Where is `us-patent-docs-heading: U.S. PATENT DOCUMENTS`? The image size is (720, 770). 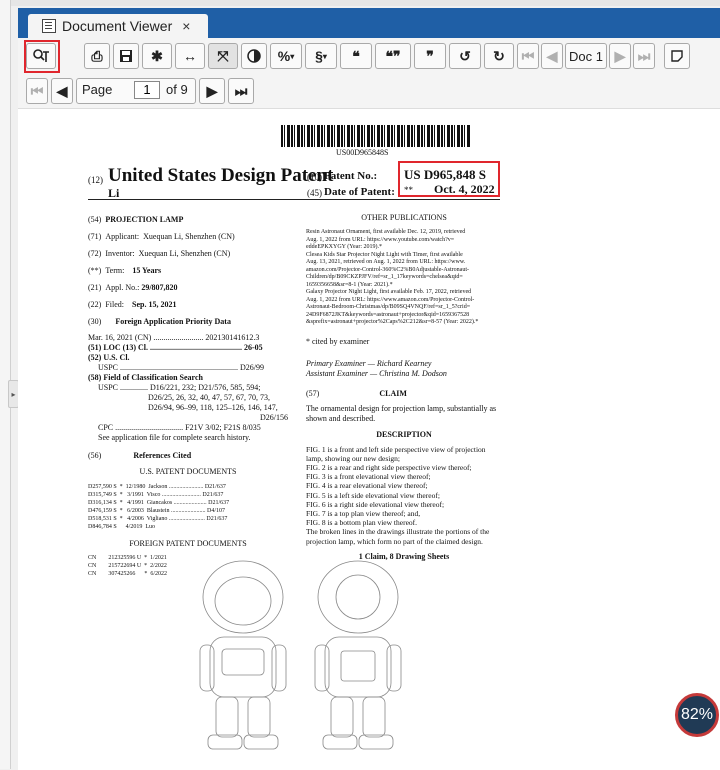
us-patent-docs-heading: U.S. PATENT DOCUMENTS is located at coordinates (188, 471).